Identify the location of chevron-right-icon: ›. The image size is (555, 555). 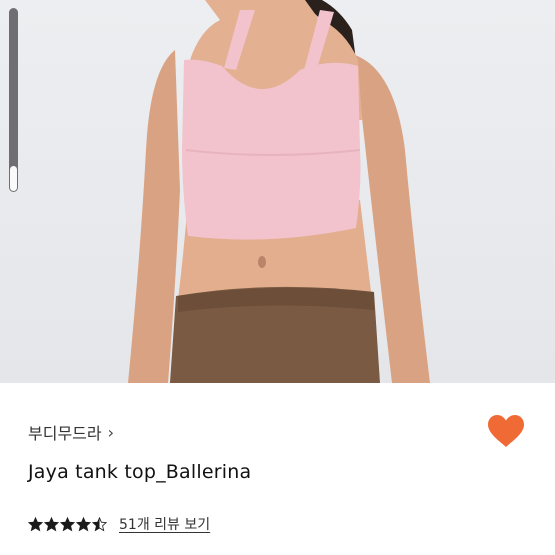
(111, 432).